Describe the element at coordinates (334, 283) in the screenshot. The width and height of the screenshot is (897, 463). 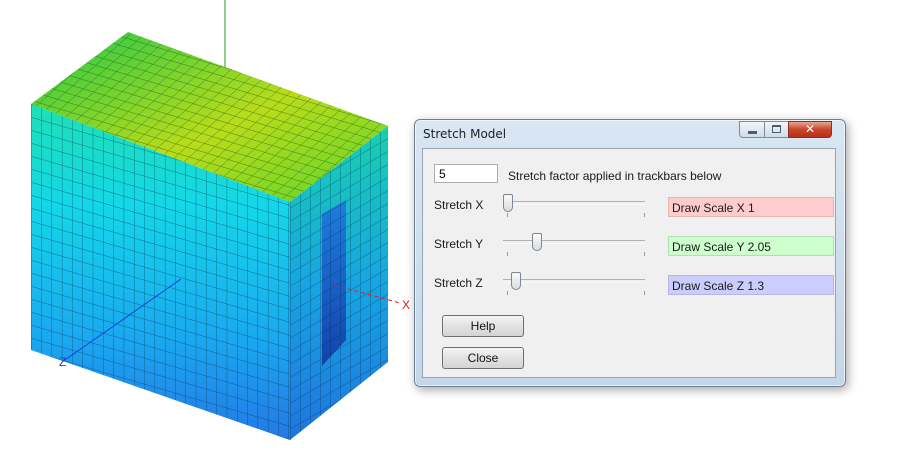
I see `mesh-cutout-grid` at that location.